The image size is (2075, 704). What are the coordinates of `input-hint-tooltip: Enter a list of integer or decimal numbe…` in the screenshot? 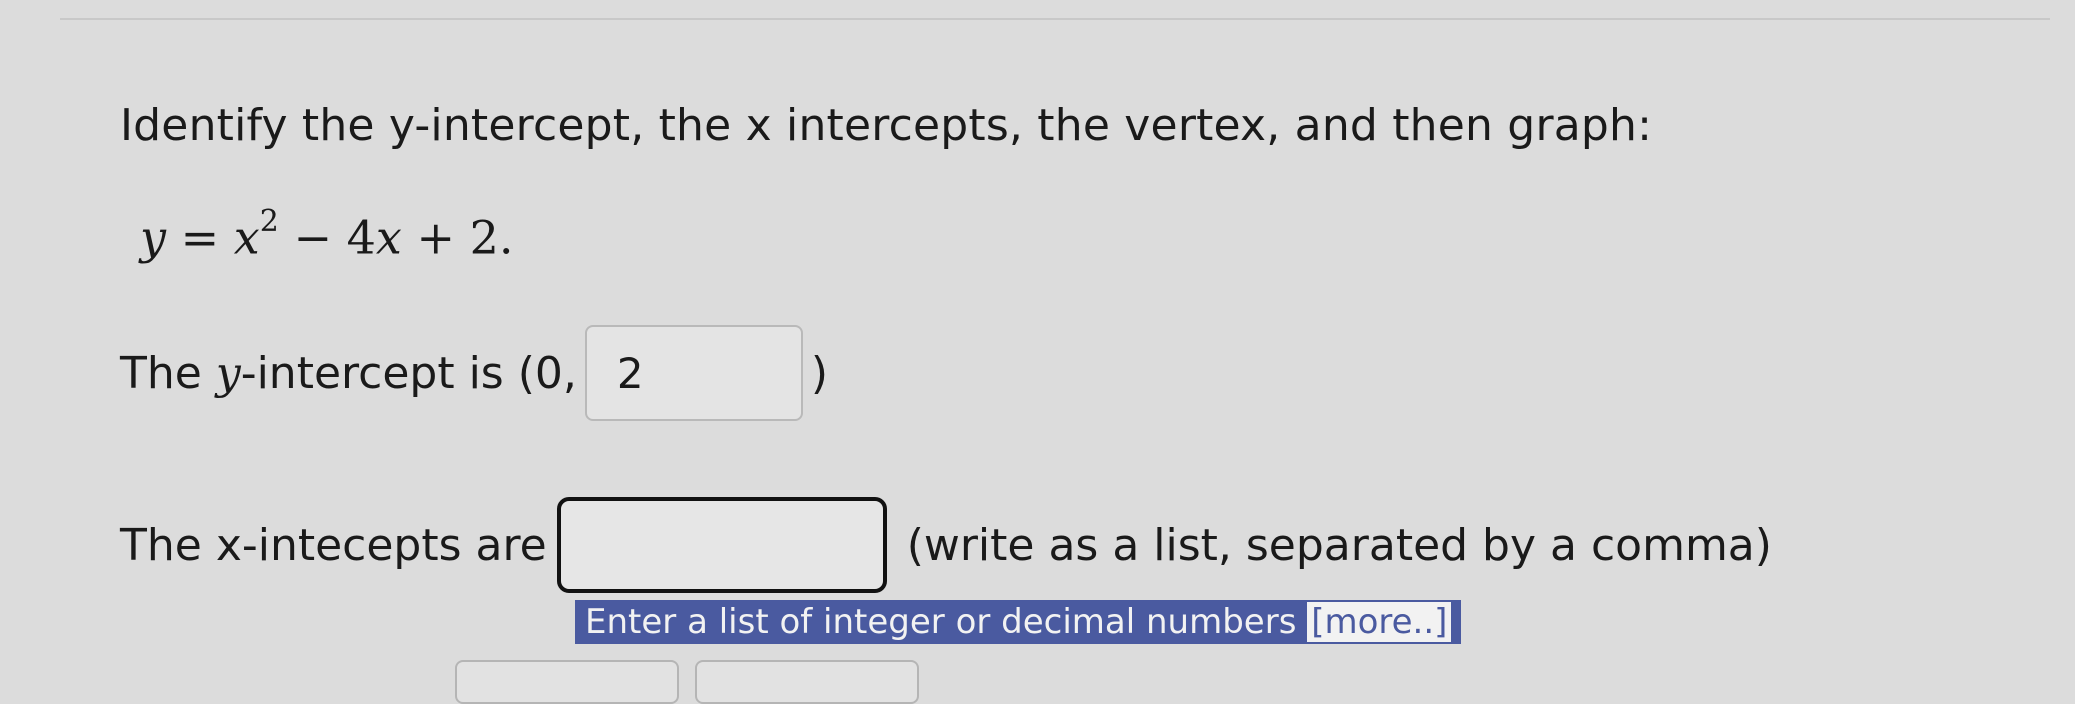 It's located at (1018, 622).